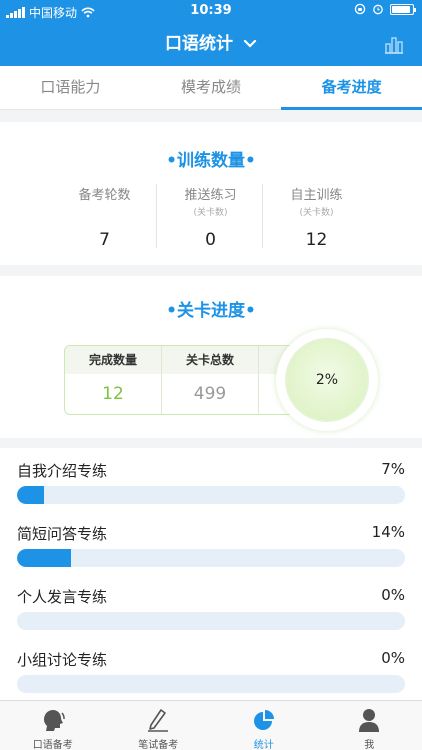 The height and width of the screenshot is (750, 422). I want to click on stat-rounds: 备考轮数 7, so click(104, 217).